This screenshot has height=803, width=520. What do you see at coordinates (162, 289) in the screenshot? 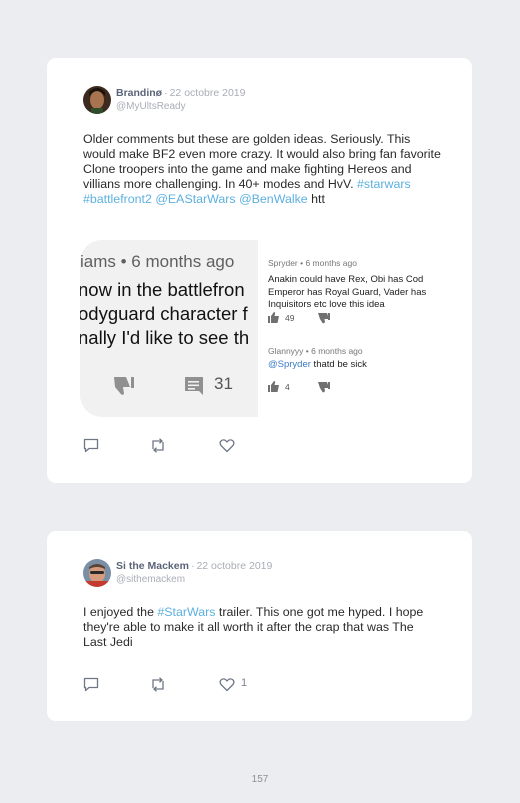
I see `comment-line: now in the battlefron` at bounding box center [162, 289].